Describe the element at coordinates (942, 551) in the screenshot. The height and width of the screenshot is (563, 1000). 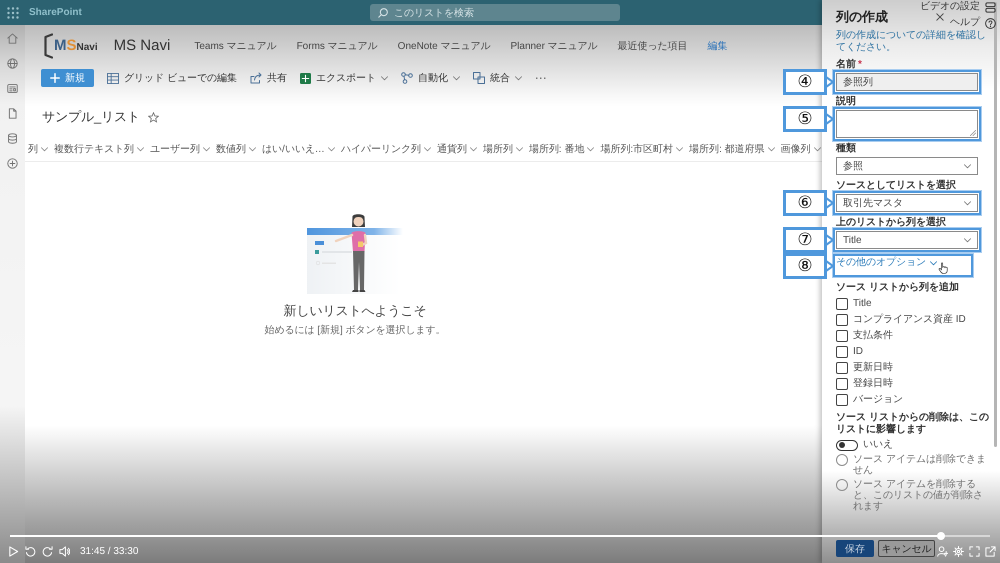
I see `person-icon` at that location.